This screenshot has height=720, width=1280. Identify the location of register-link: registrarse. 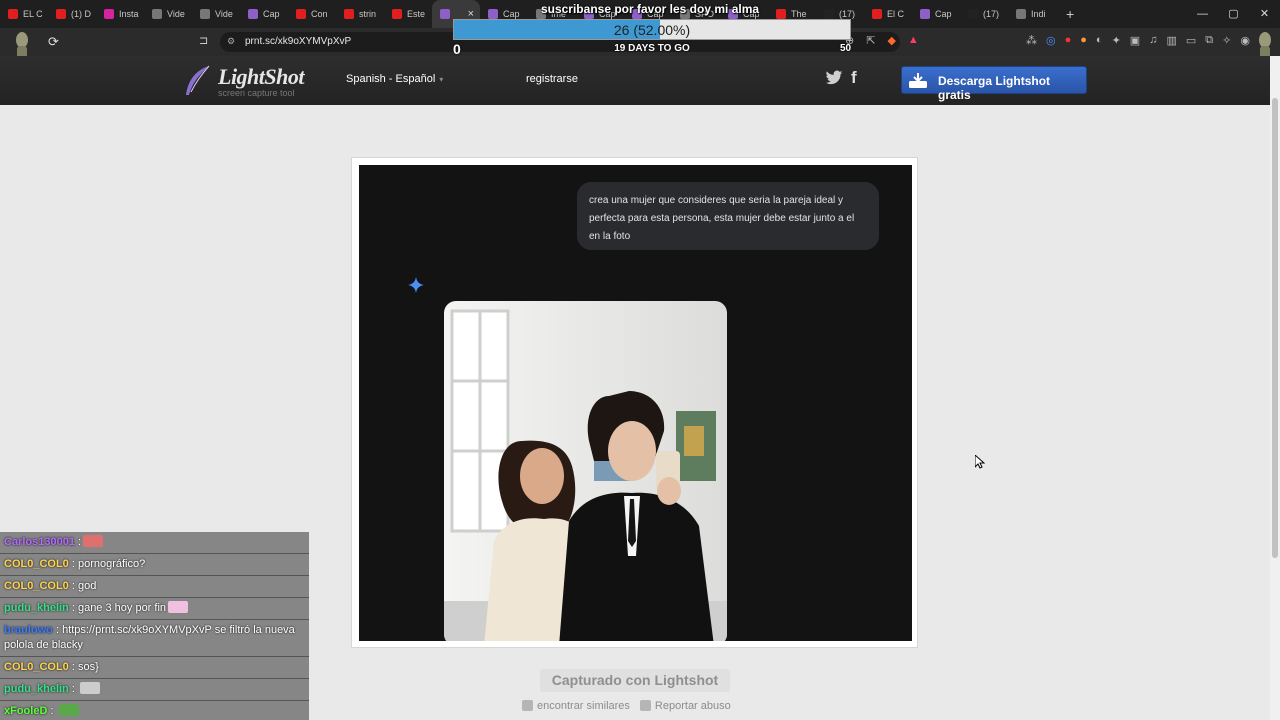
(552, 79).